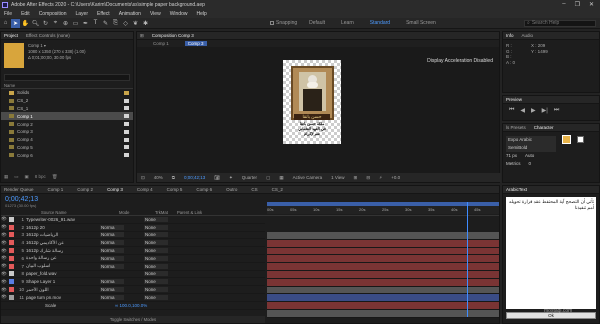  Describe the element at coordinates (231, 178) in the screenshot. I see `color-channel-icon: ✦` at that location.